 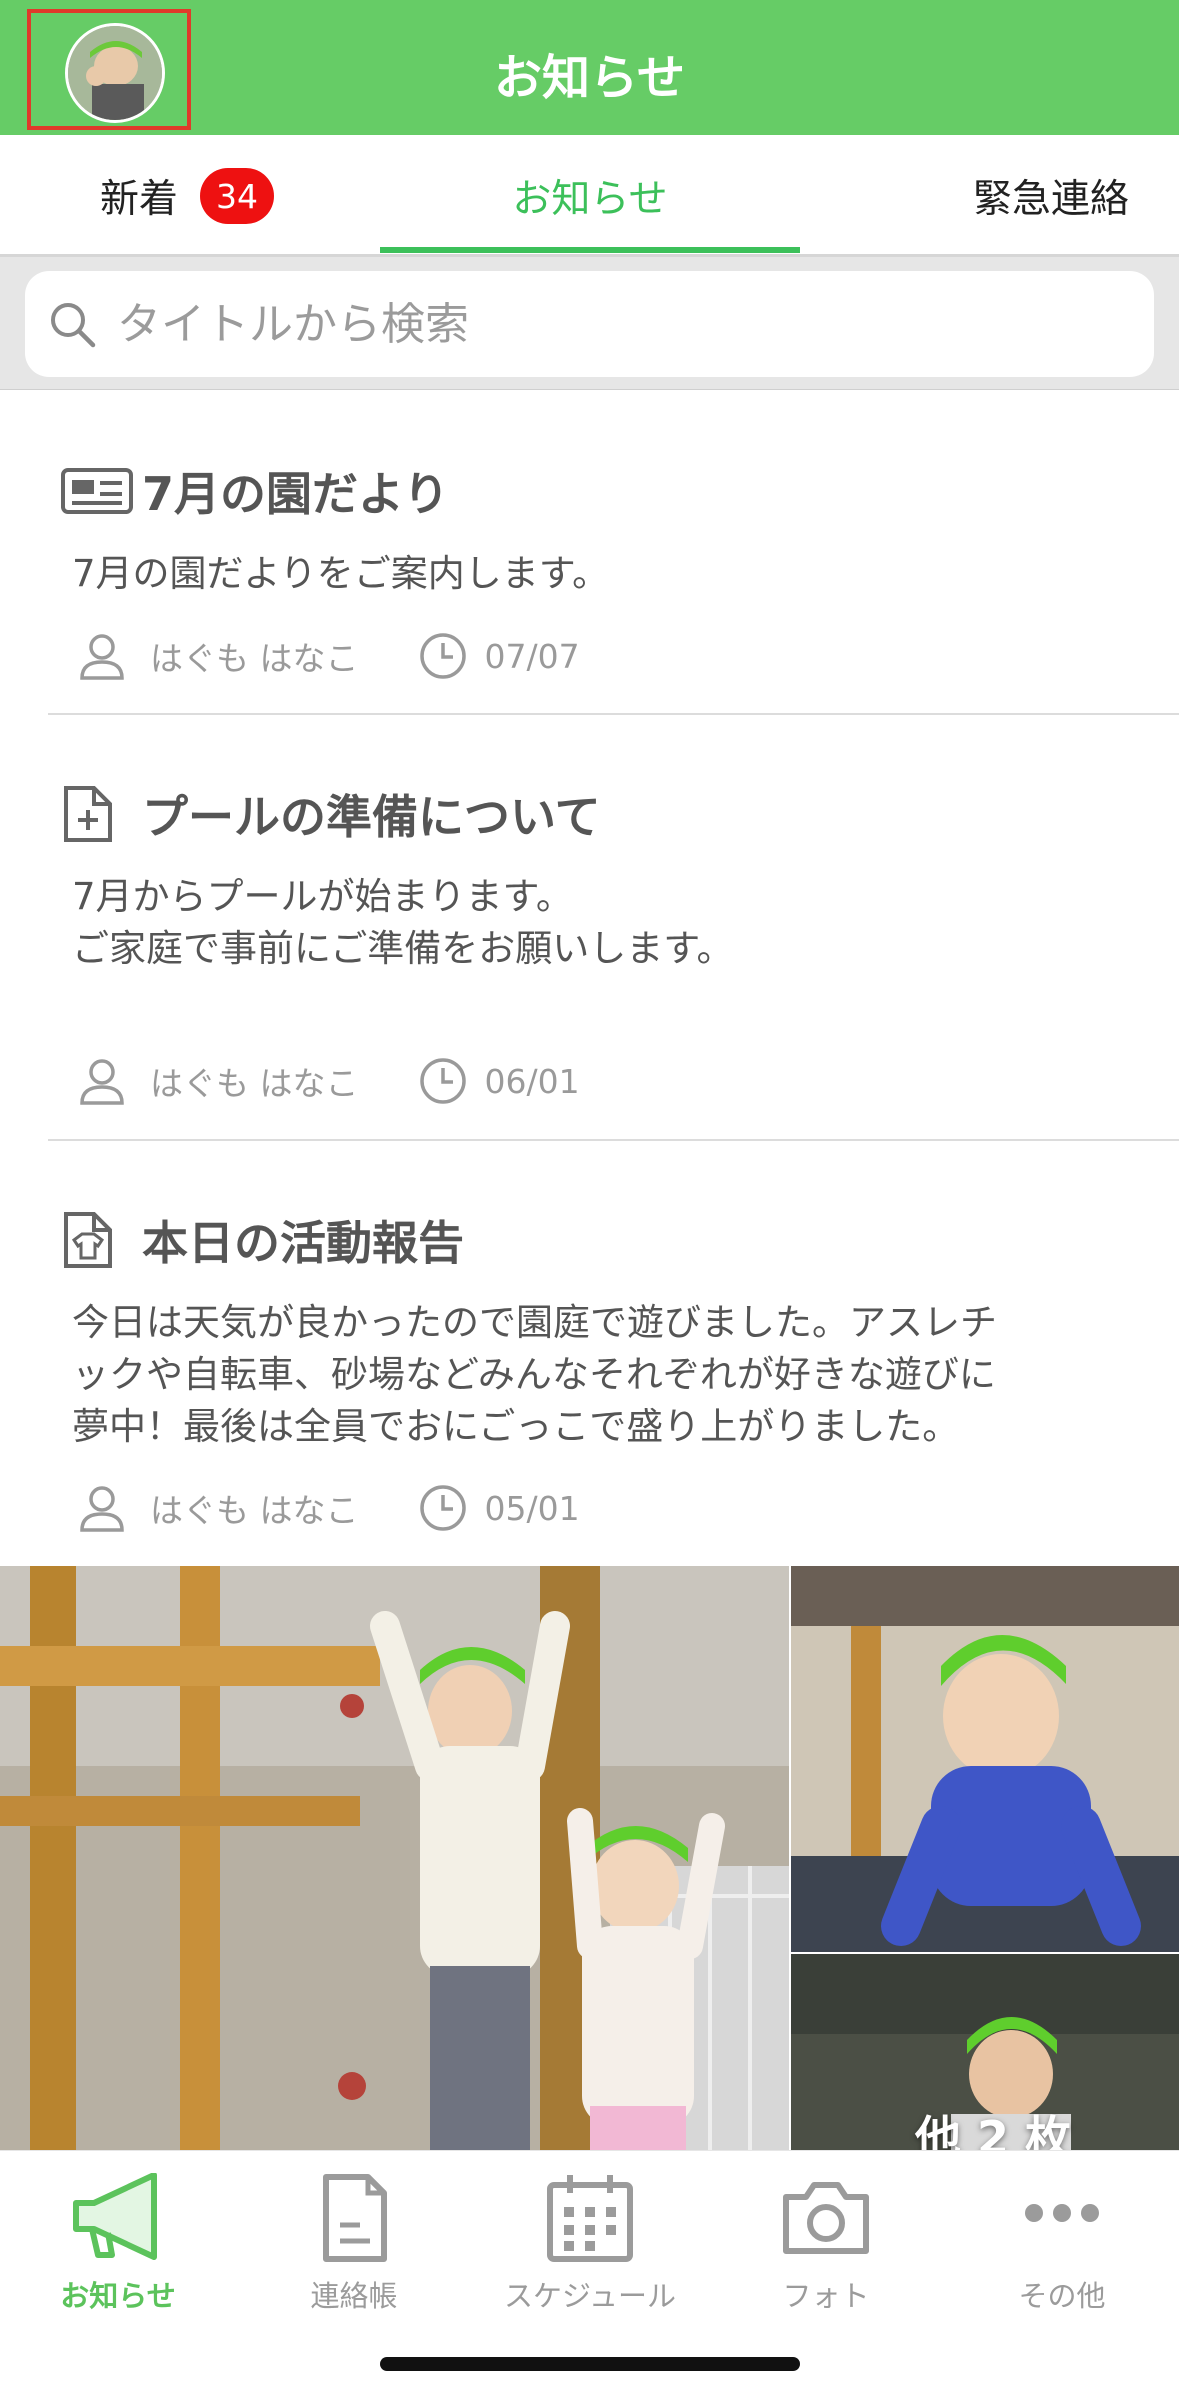 What do you see at coordinates (355, 2218) in the screenshot?
I see `notebook-icon` at bounding box center [355, 2218].